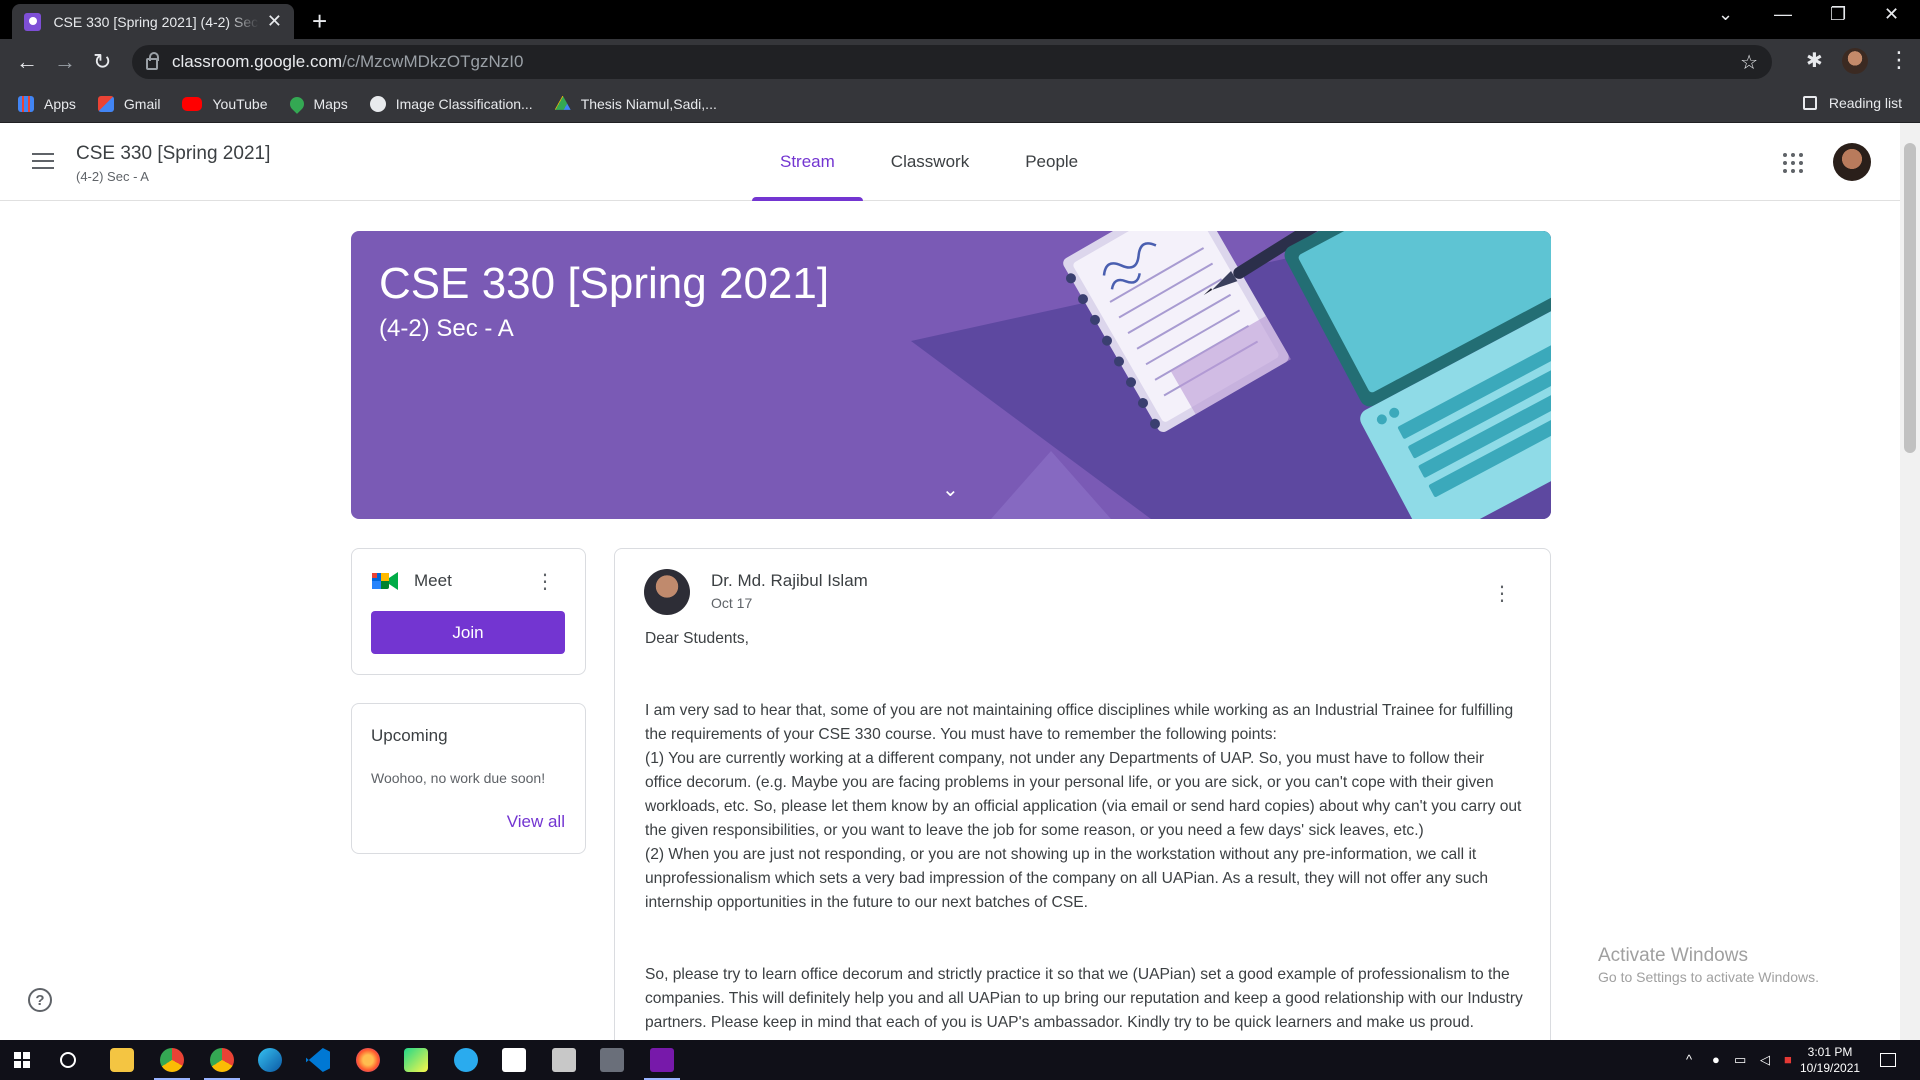 Image resolution: width=1920 pixels, height=1080 pixels. I want to click on pycharm-icon, so click(416, 1060).